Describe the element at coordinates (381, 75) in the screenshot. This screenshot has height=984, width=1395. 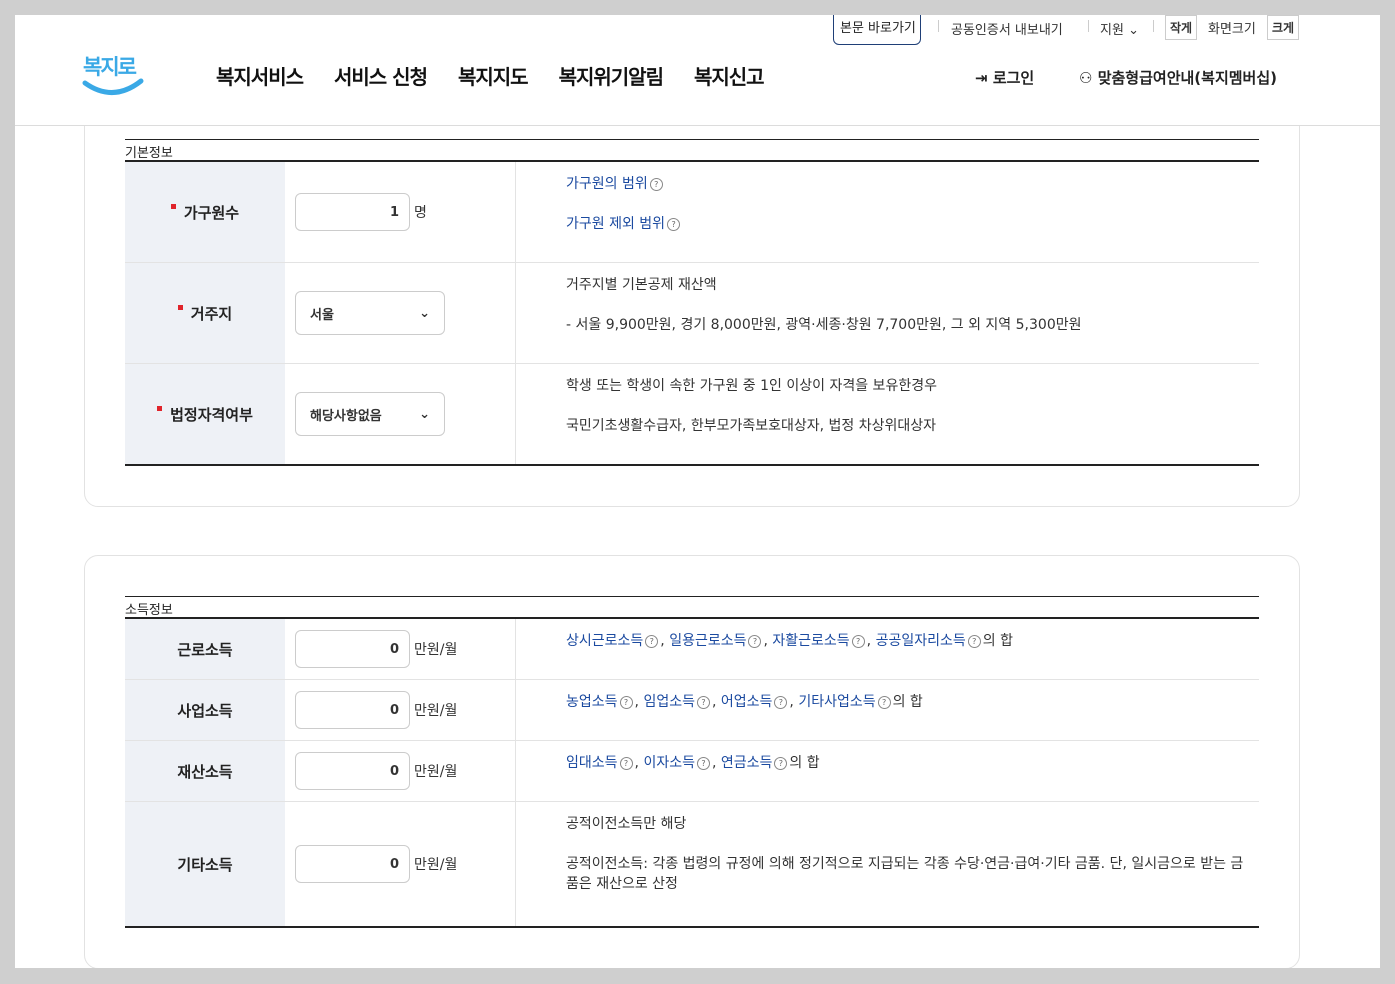
I see `nav-service-apply: 서비스 신청` at that location.